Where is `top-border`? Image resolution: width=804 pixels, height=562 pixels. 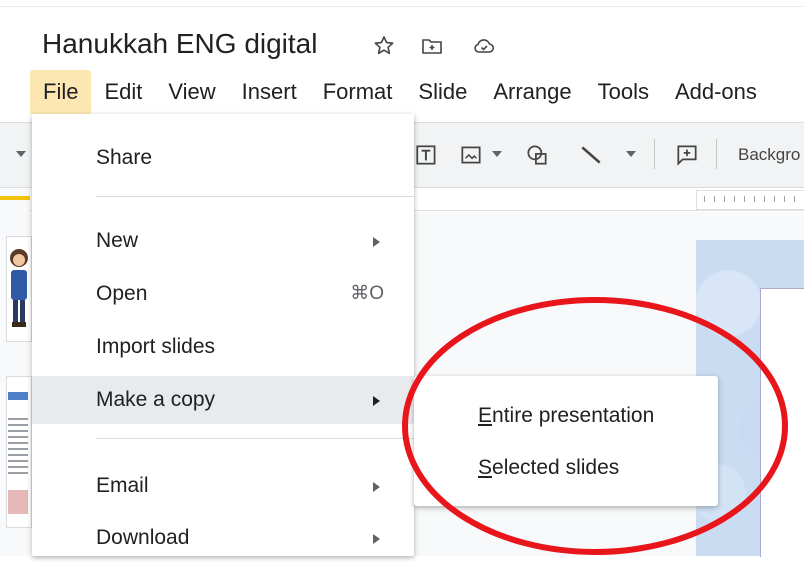
top-border is located at coordinates (402, 6).